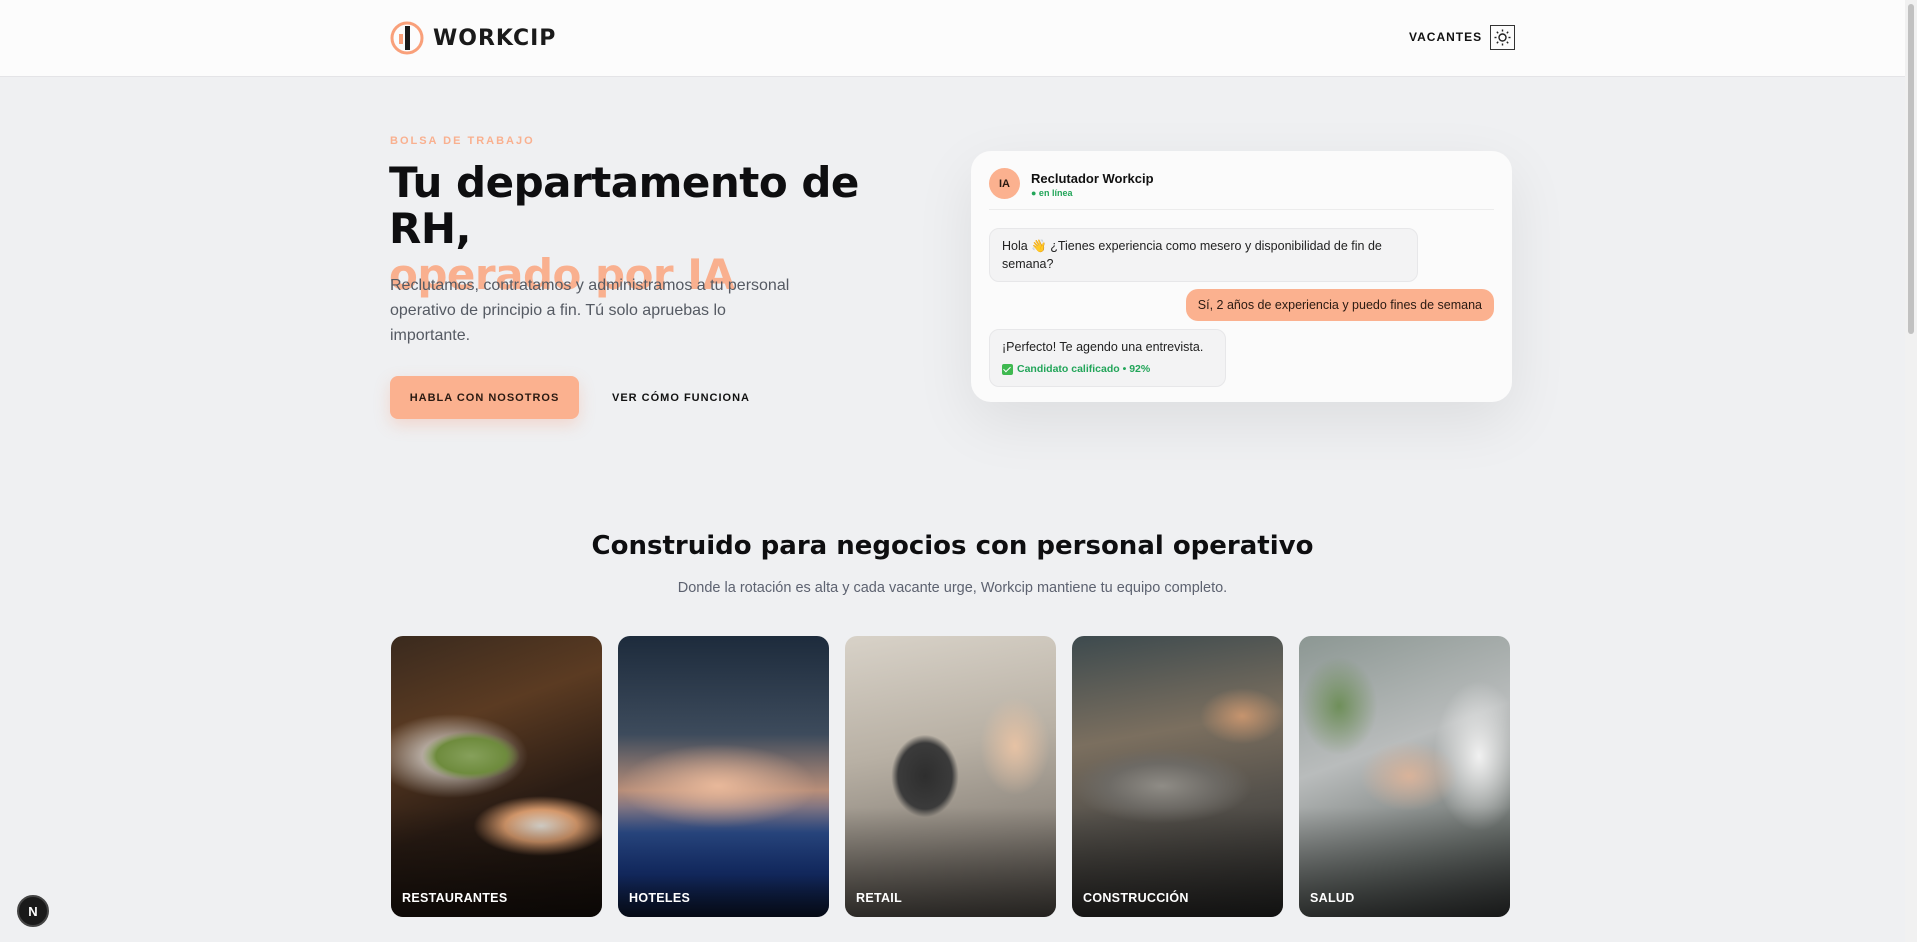 Image resolution: width=1917 pixels, height=942 pixels. What do you see at coordinates (1177, 776) in the screenshot?
I see `industry-card-construccion: CONSTRUCCIÓN` at bounding box center [1177, 776].